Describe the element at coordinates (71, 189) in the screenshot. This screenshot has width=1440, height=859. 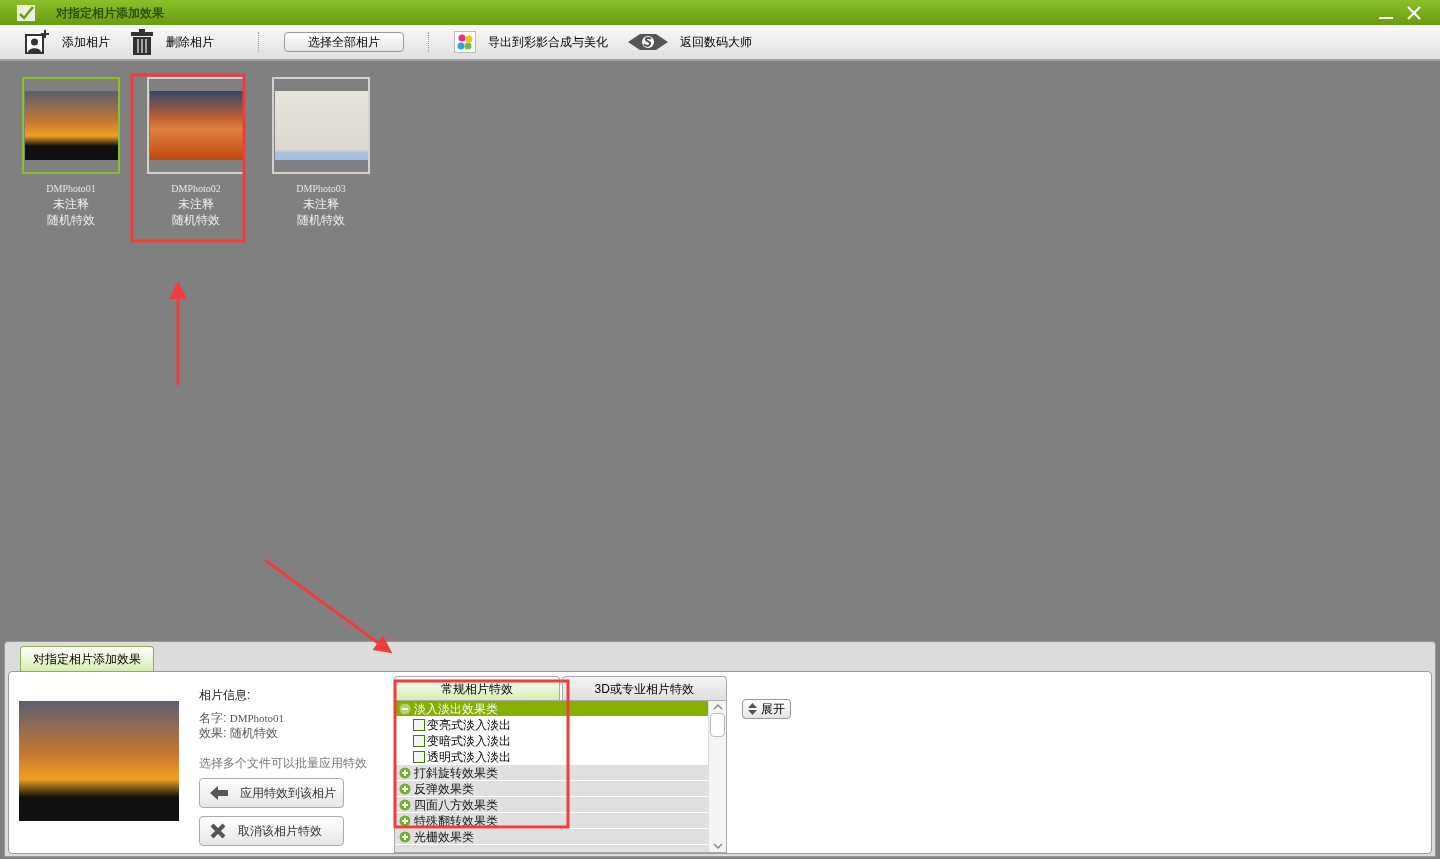
I see `photo-name: DMPhoto01` at that location.